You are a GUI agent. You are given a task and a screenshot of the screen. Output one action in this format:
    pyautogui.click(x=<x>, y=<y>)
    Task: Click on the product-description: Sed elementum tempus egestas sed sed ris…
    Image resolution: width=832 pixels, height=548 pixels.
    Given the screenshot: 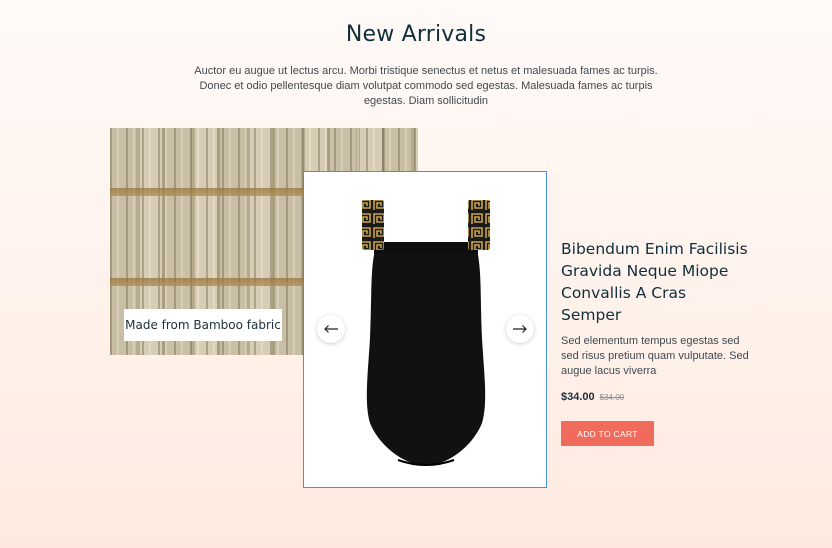 What is the action you would take?
    pyautogui.click(x=655, y=356)
    